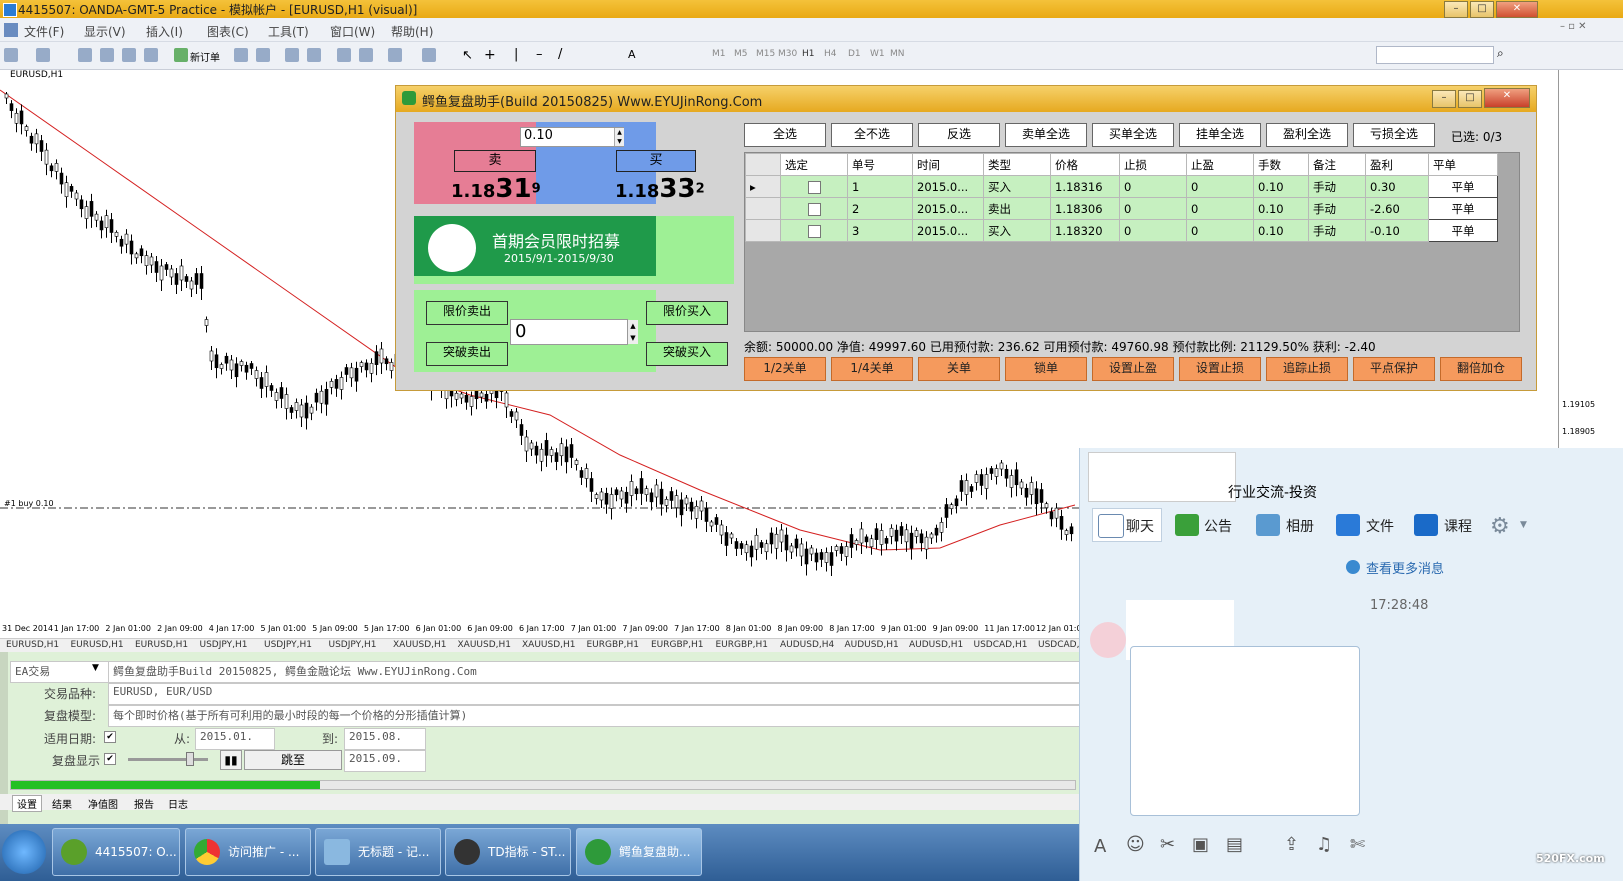 This screenshot has height=881, width=1623. What do you see at coordinates (785, 135) in the screenshot?
I see `select-button: 全选` at bounding box center [785, 135].